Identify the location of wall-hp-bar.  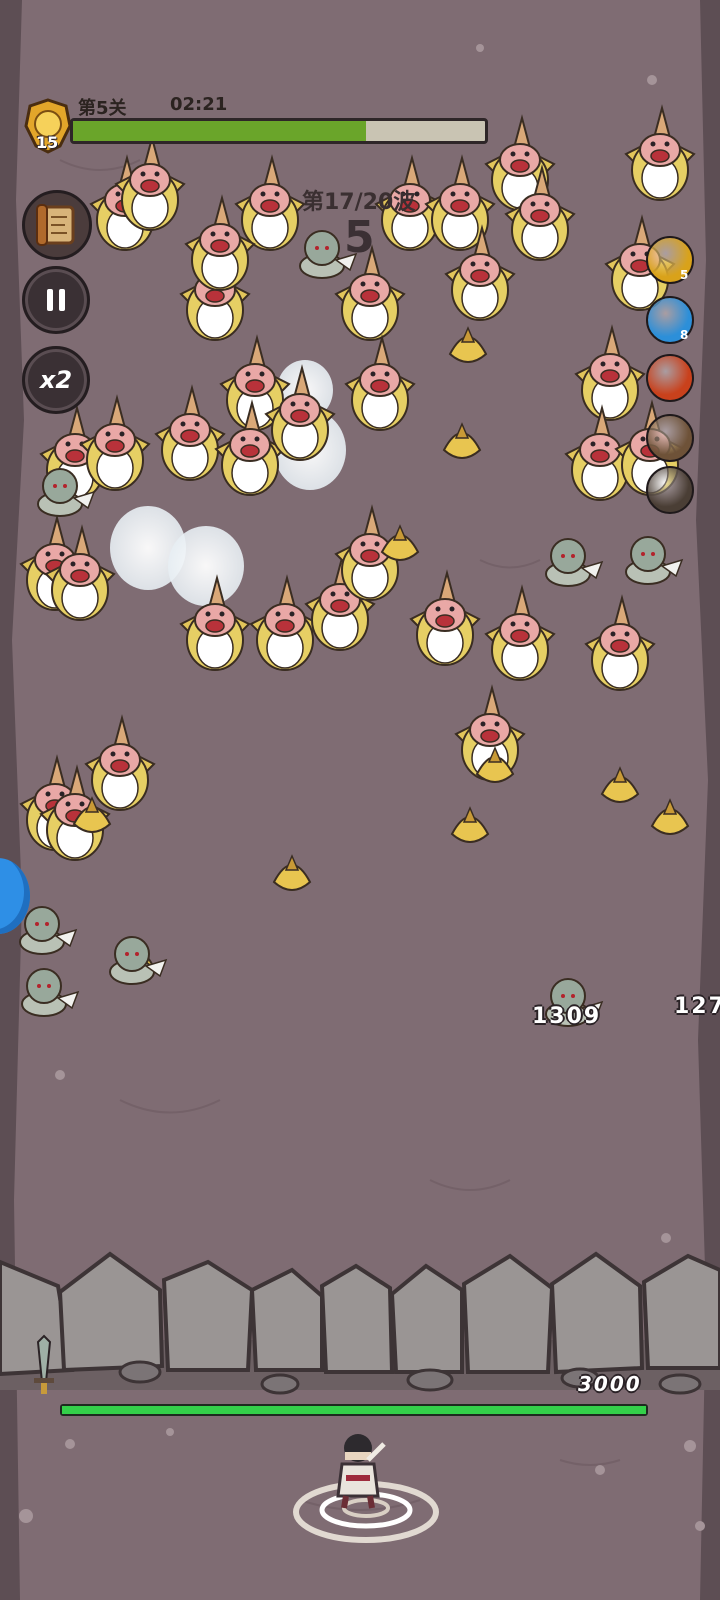
(354, 1410).